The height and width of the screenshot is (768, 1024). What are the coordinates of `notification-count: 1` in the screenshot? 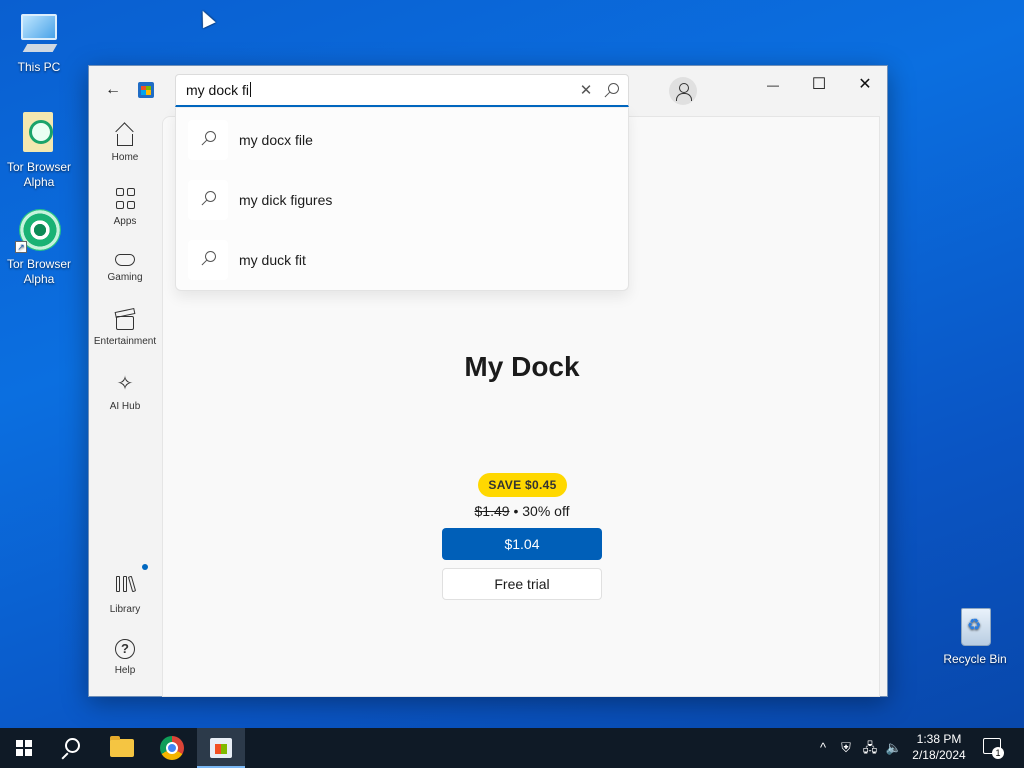 It's located at (998, 753).